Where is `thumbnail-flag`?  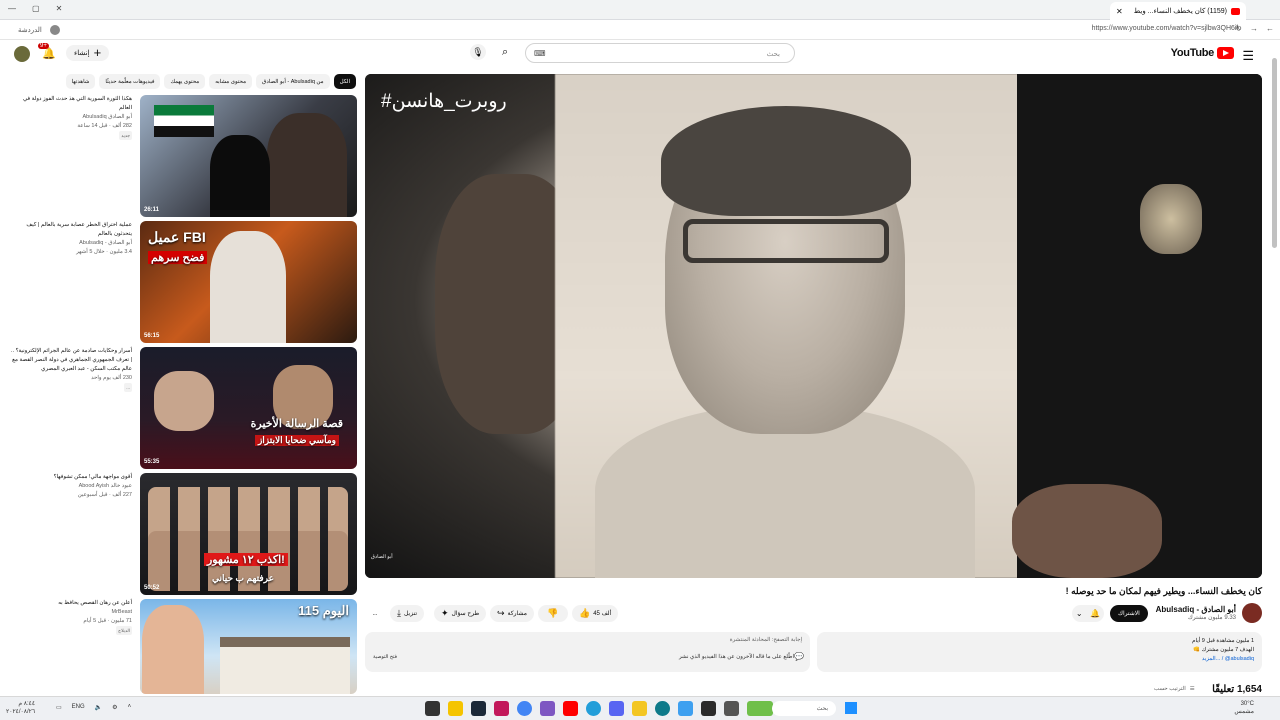 thumbnail-flag is located at coordinates (184, 121).